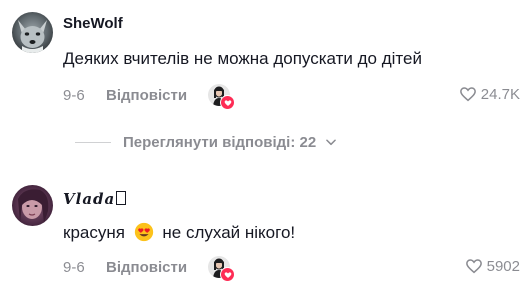  I want to click on username: SheWolf, so click(93, 23).